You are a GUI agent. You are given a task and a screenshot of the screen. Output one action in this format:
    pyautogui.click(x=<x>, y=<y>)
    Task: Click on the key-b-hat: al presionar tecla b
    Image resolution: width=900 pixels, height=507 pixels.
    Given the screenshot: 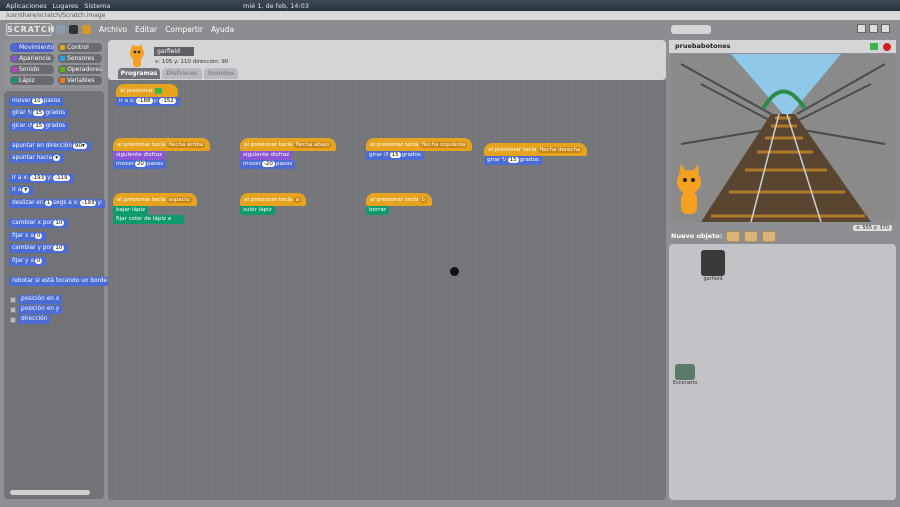 What is the action you would take?
    pyautogui.click(x=399, y=199)
    